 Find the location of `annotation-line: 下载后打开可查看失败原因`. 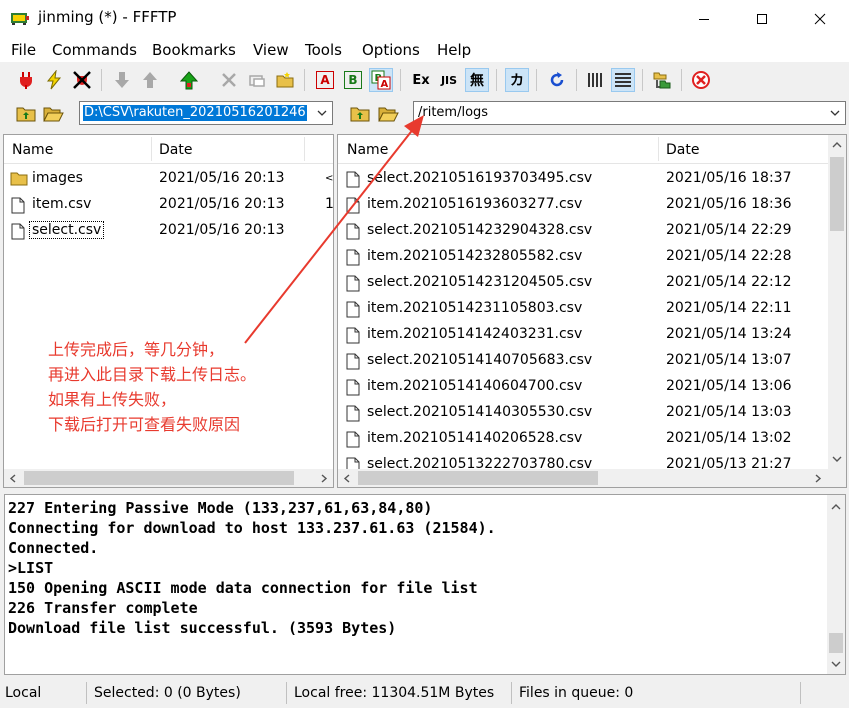

annotation-line: 下载后打开可查看失败原因 is located at coordinates (144, 424).